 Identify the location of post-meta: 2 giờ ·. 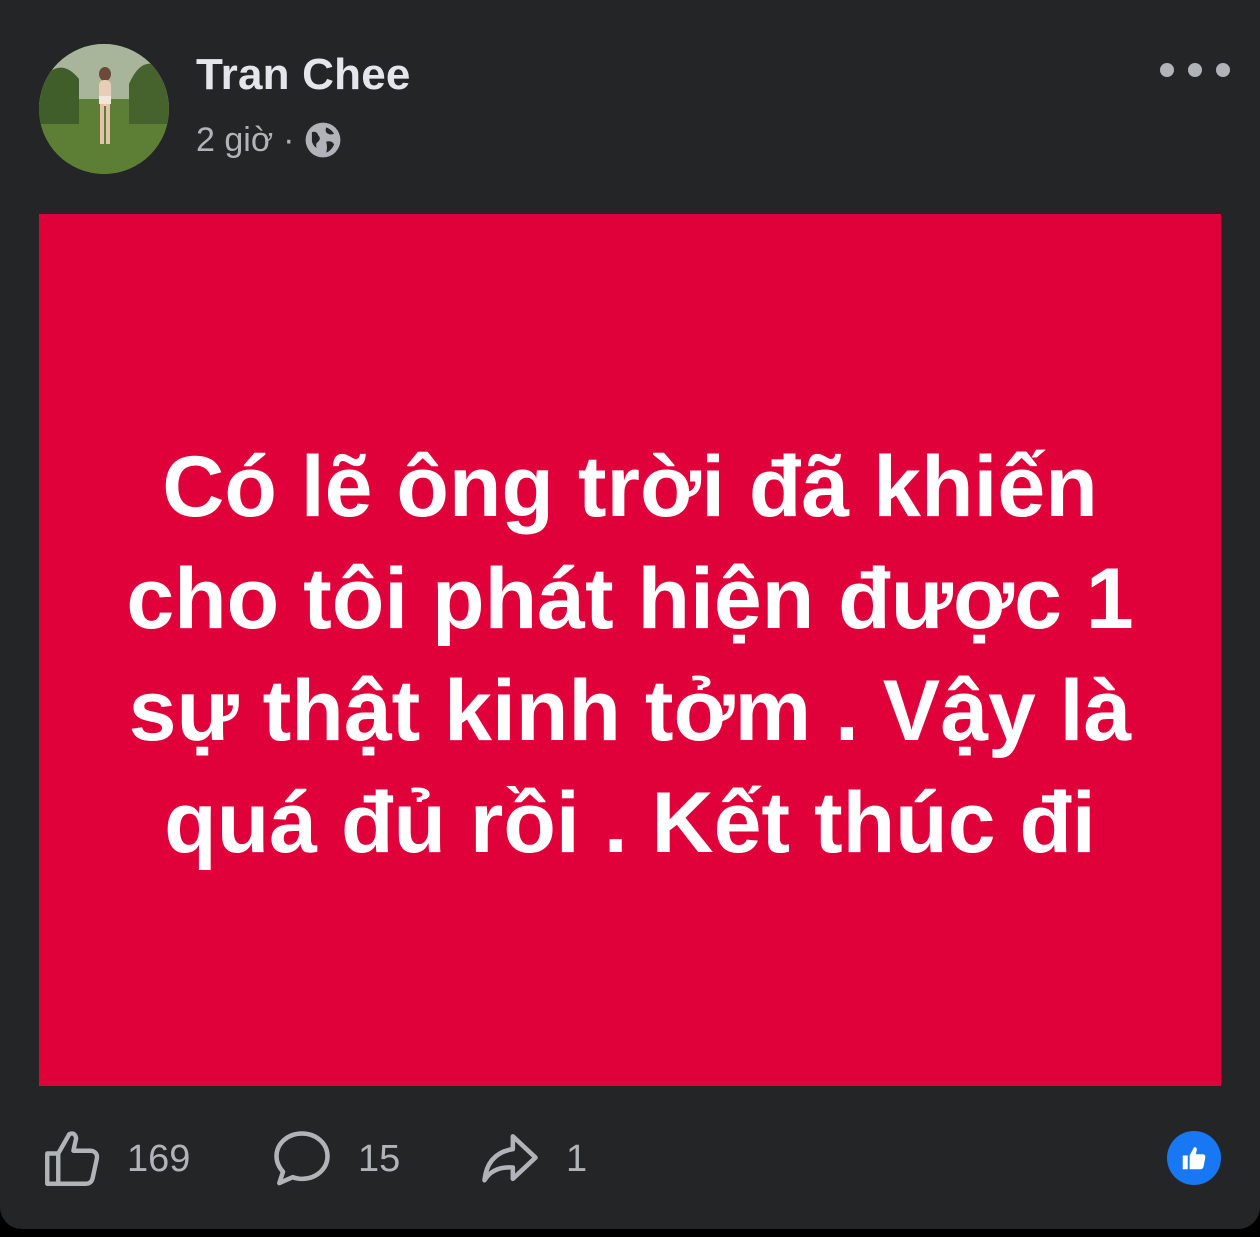
(269, 140).